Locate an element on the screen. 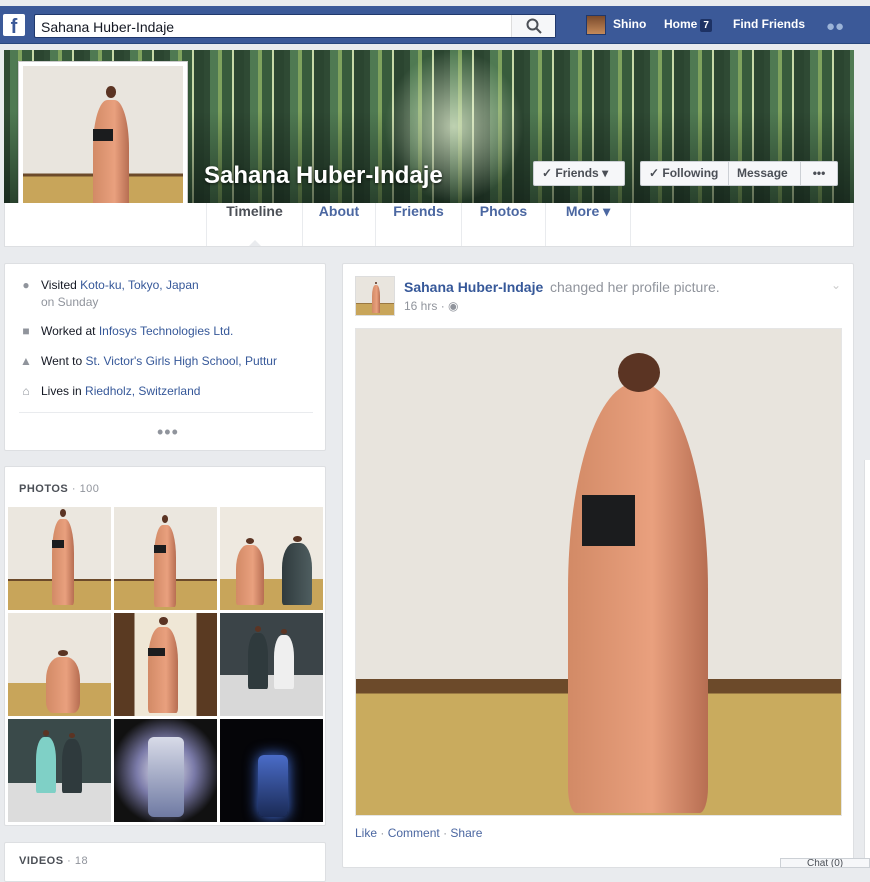 The image size is (870, 882). worked-line: ■ Worked at Infosys Technologies Ltd. is located at coordinates (126, 331).